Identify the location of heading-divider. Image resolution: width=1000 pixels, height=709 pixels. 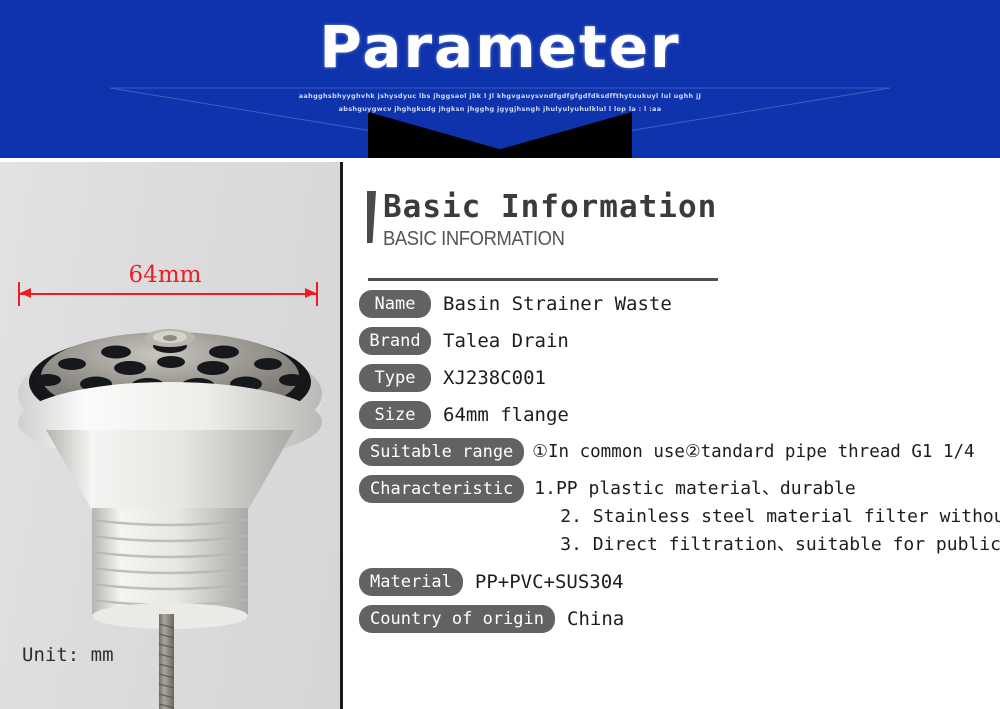
(543, 279).